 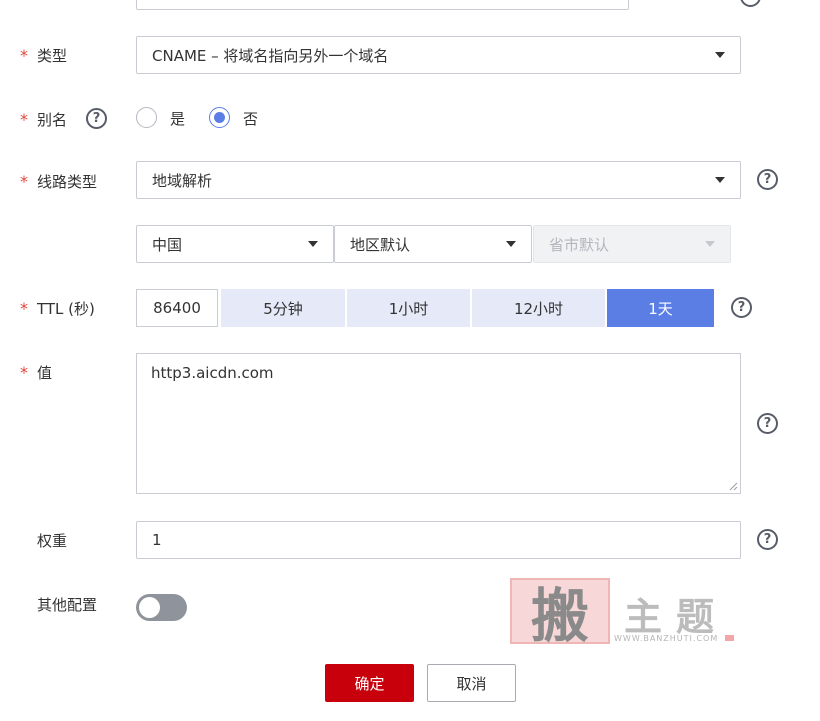 I want to click on alias-help-icon: ?, so click(x=96, y=118).